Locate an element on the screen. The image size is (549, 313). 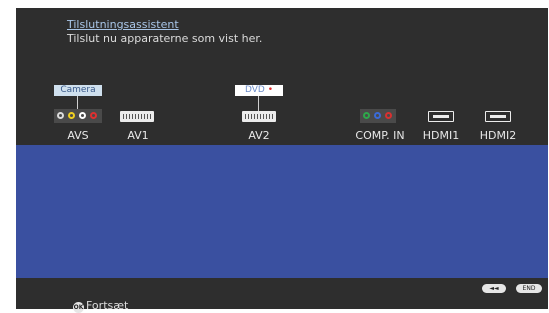
port-label-av2: AV2 is located at coordinates (259, 135).